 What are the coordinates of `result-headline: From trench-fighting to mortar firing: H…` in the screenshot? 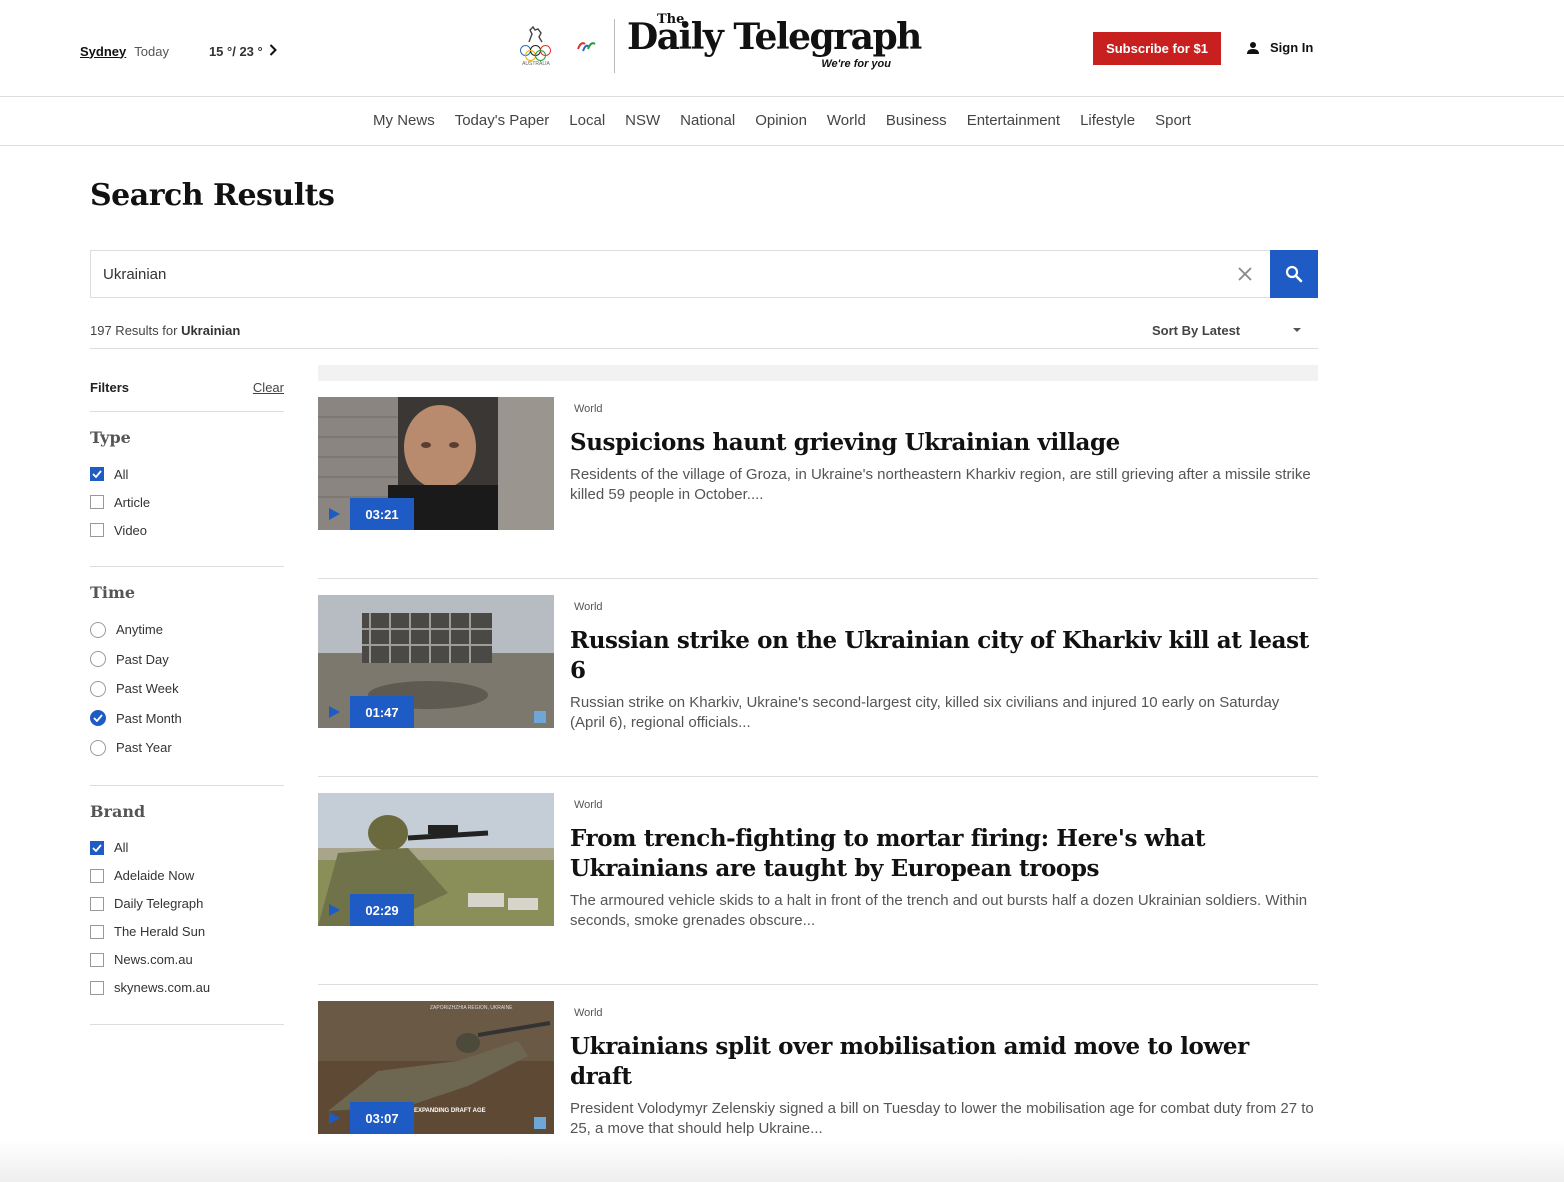 It's located at (944, 854).